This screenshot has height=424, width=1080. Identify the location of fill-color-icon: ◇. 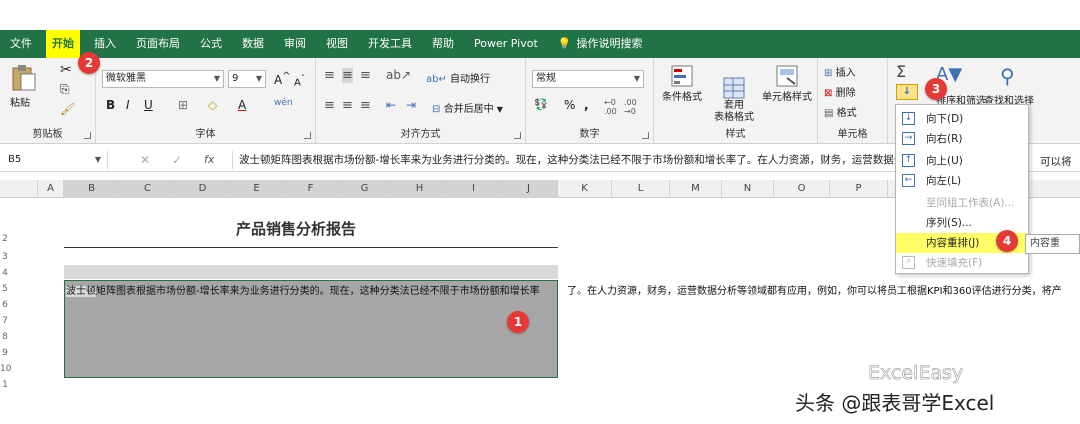
(212, 105).